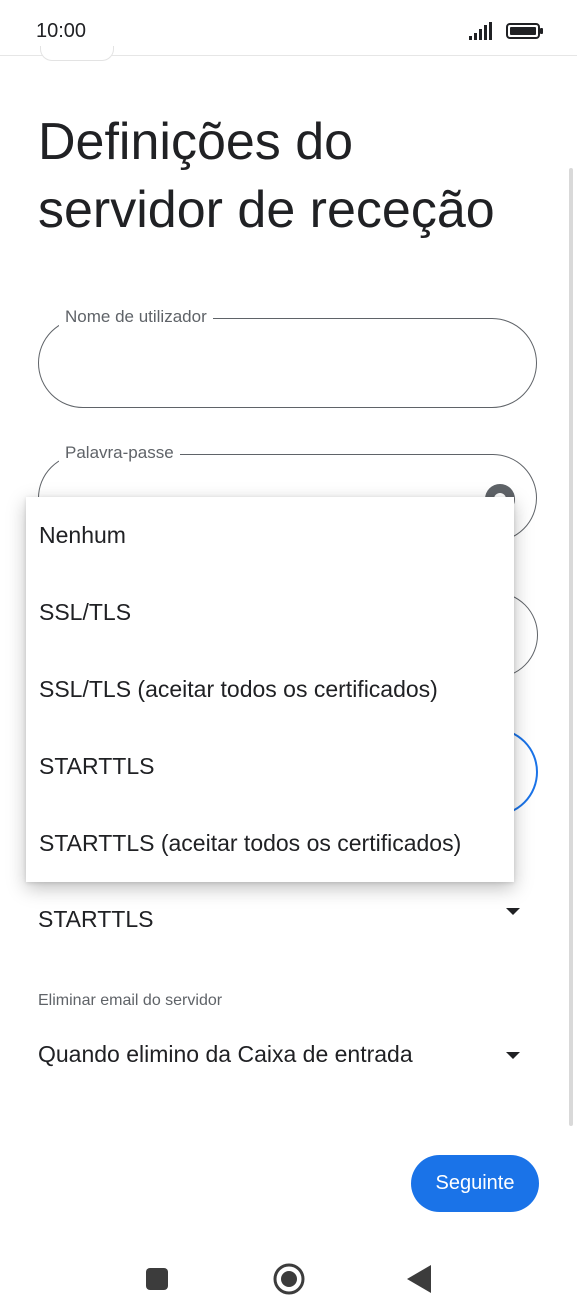 Image resolution: width=577 pixels, height=1316 pixels. Describe the element at coordinates (136, 317) in the screenshot. I see `username-label: Nome de utilizador` at that location.